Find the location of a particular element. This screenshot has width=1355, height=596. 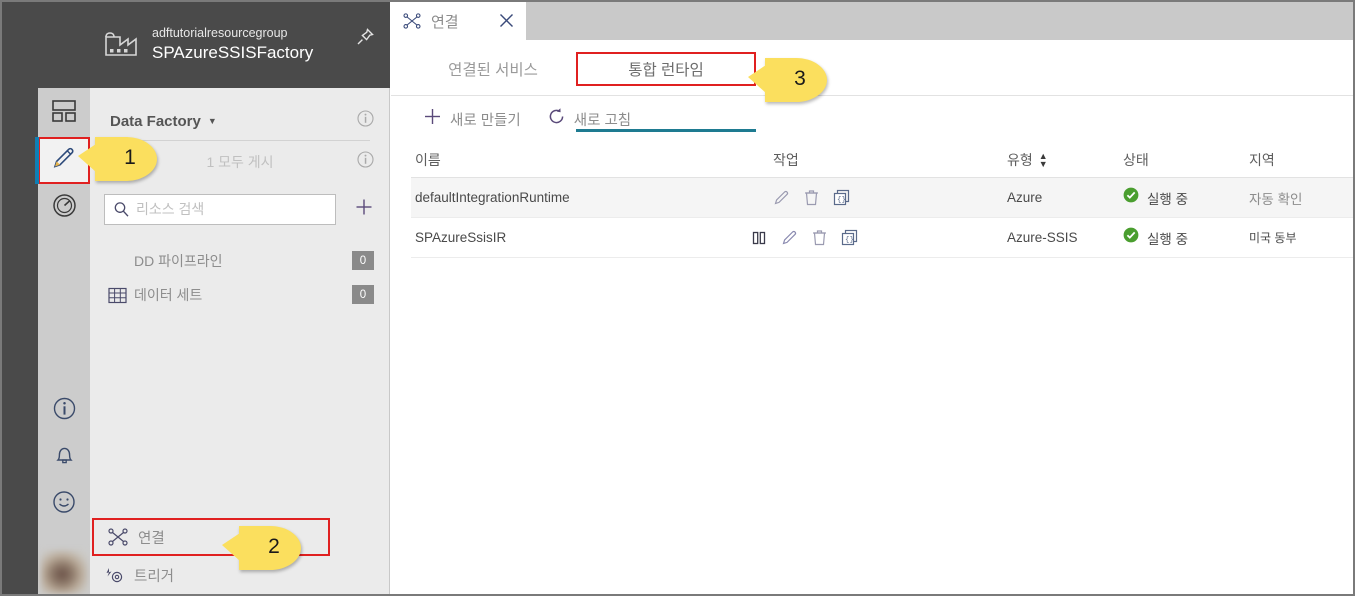

column-header-region: 지역 is located at coordinates (1301, 159).